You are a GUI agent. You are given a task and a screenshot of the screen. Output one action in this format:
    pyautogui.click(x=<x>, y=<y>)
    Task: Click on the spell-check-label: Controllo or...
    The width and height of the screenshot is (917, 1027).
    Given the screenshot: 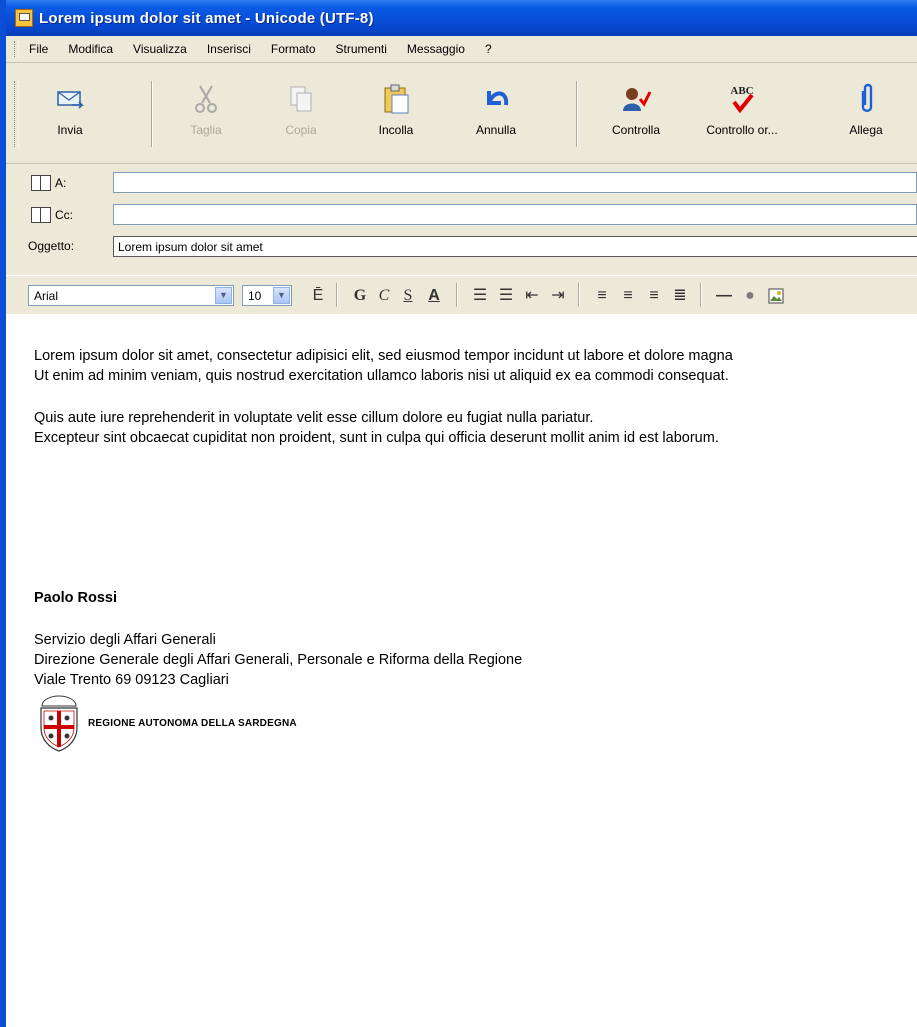 What is the action you would take?
    pyautogui.click(x=742, y=130)
    